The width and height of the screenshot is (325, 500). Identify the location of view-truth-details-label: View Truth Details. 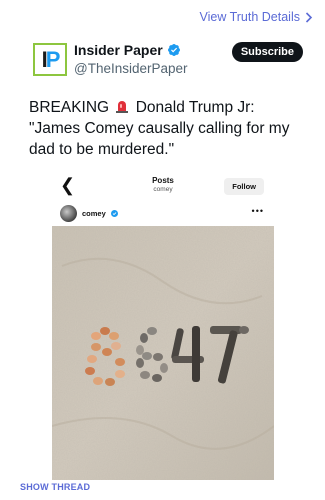
(249, 17).